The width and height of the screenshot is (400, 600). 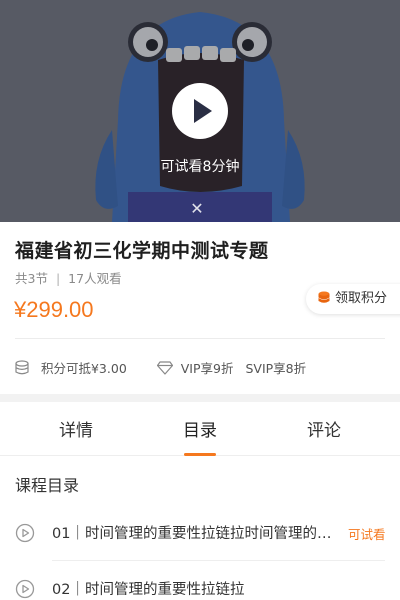 I want to click on perks-row: 积分可抵¥3.00 VIP享9折 SVIP享8折, so click(x=160, y=367).